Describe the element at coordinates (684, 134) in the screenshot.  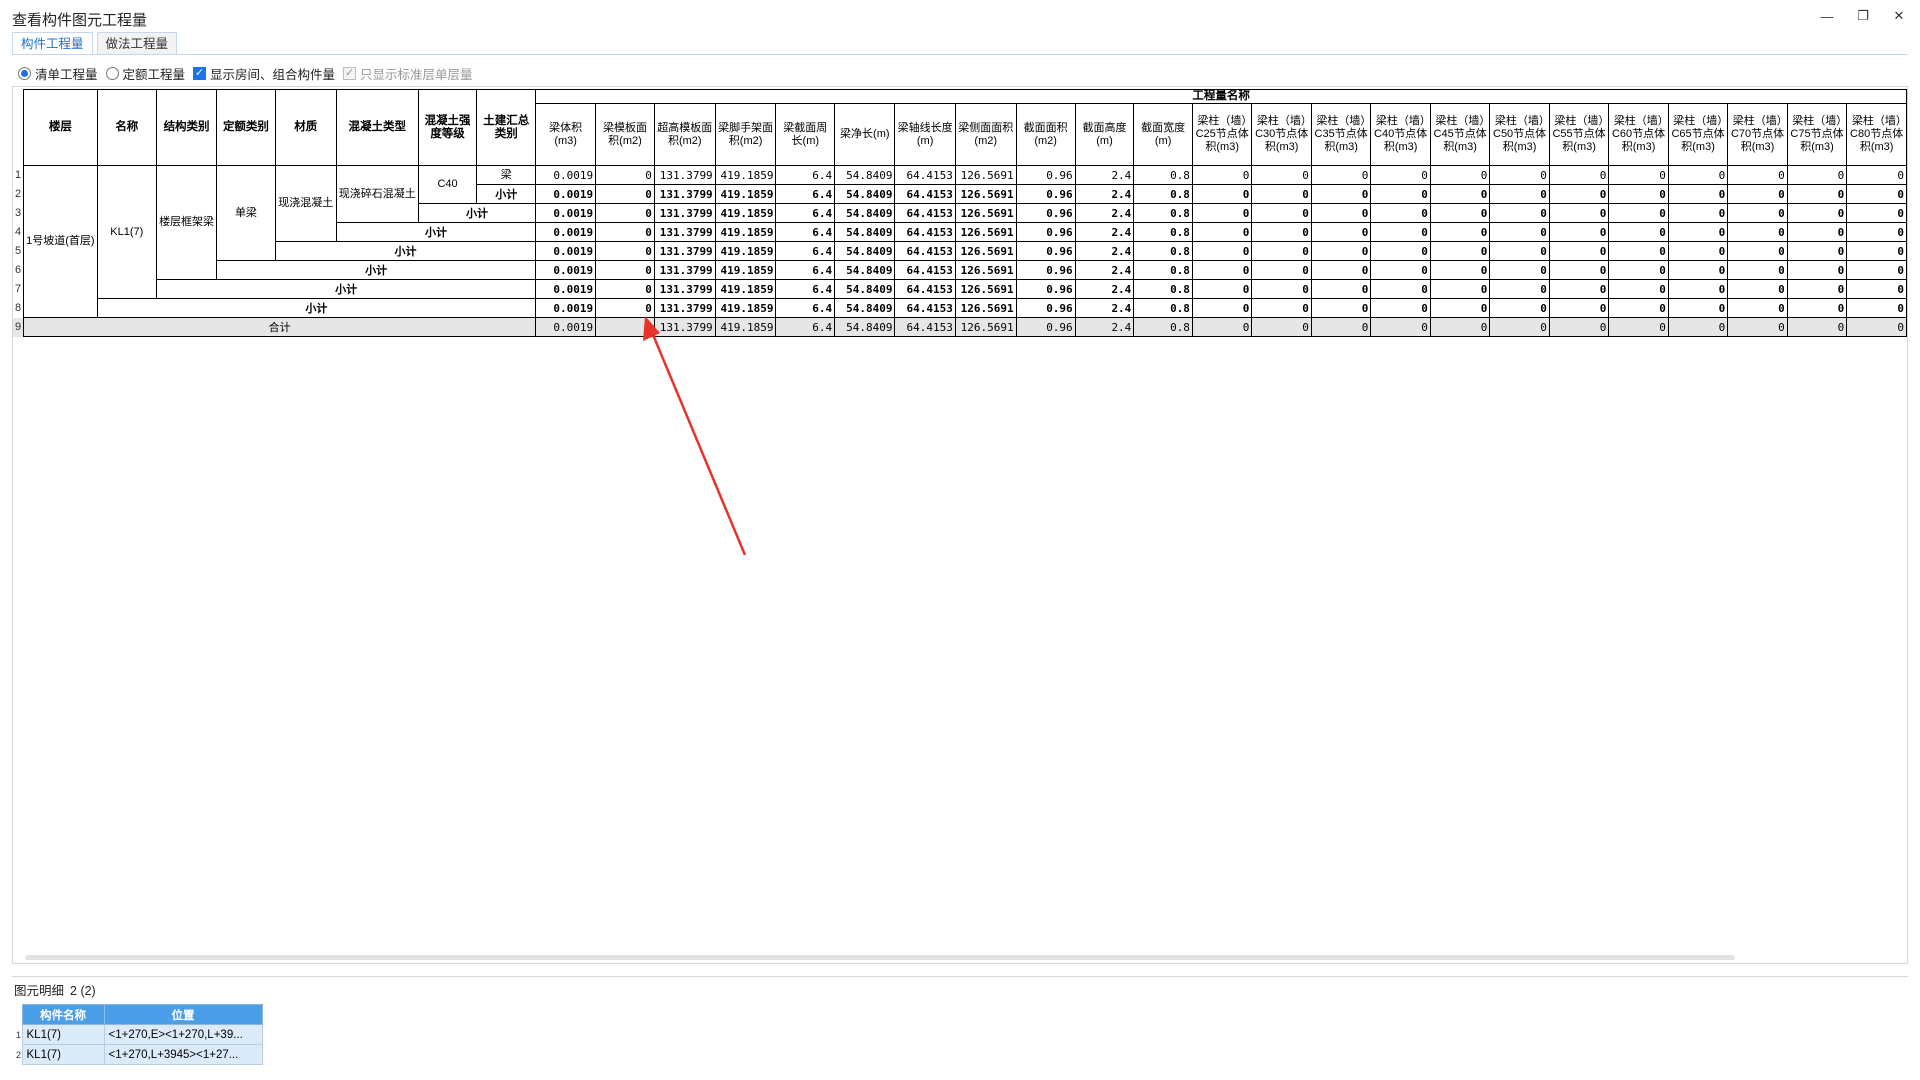
I see `header-metric: 超高模板面积(m2)` at that location.